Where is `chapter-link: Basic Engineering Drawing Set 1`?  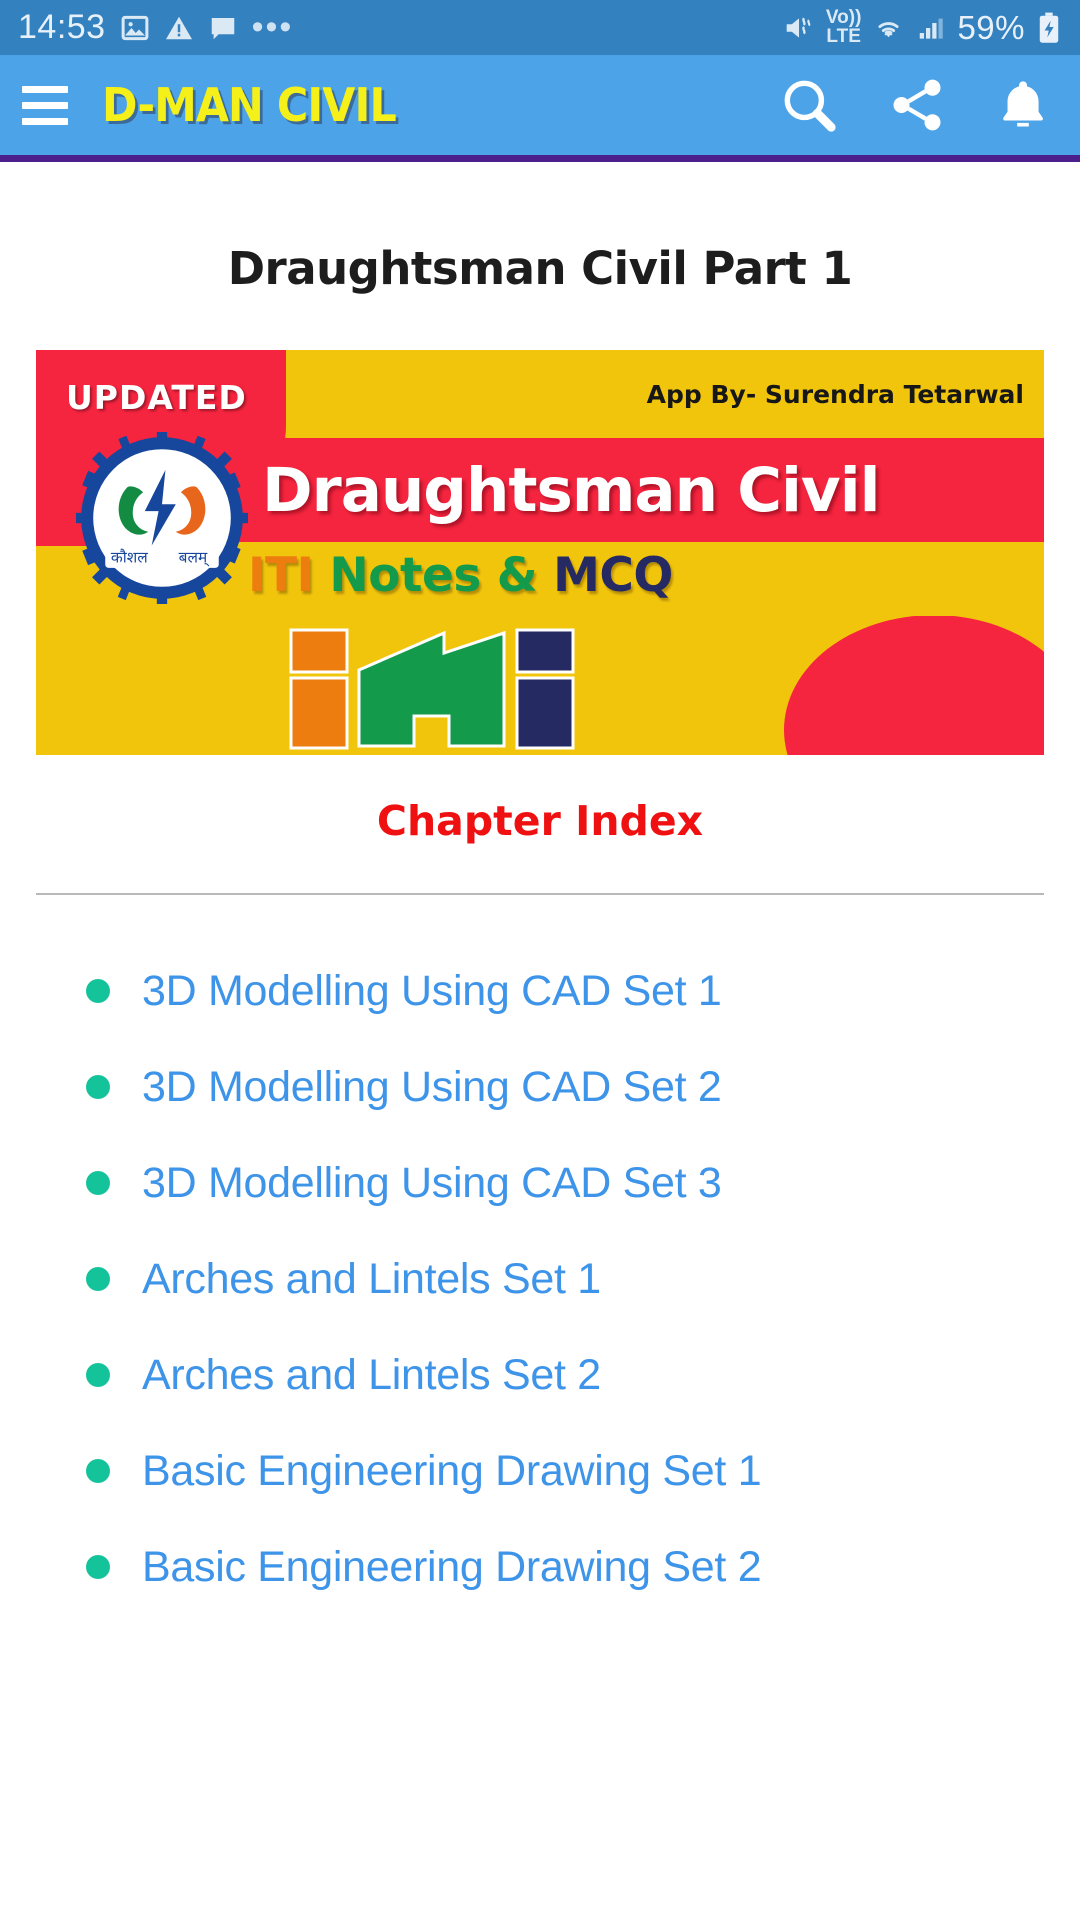 chapter-link: Basic Engineering Drawing Set 1 is located at coordinates (452, 1471).